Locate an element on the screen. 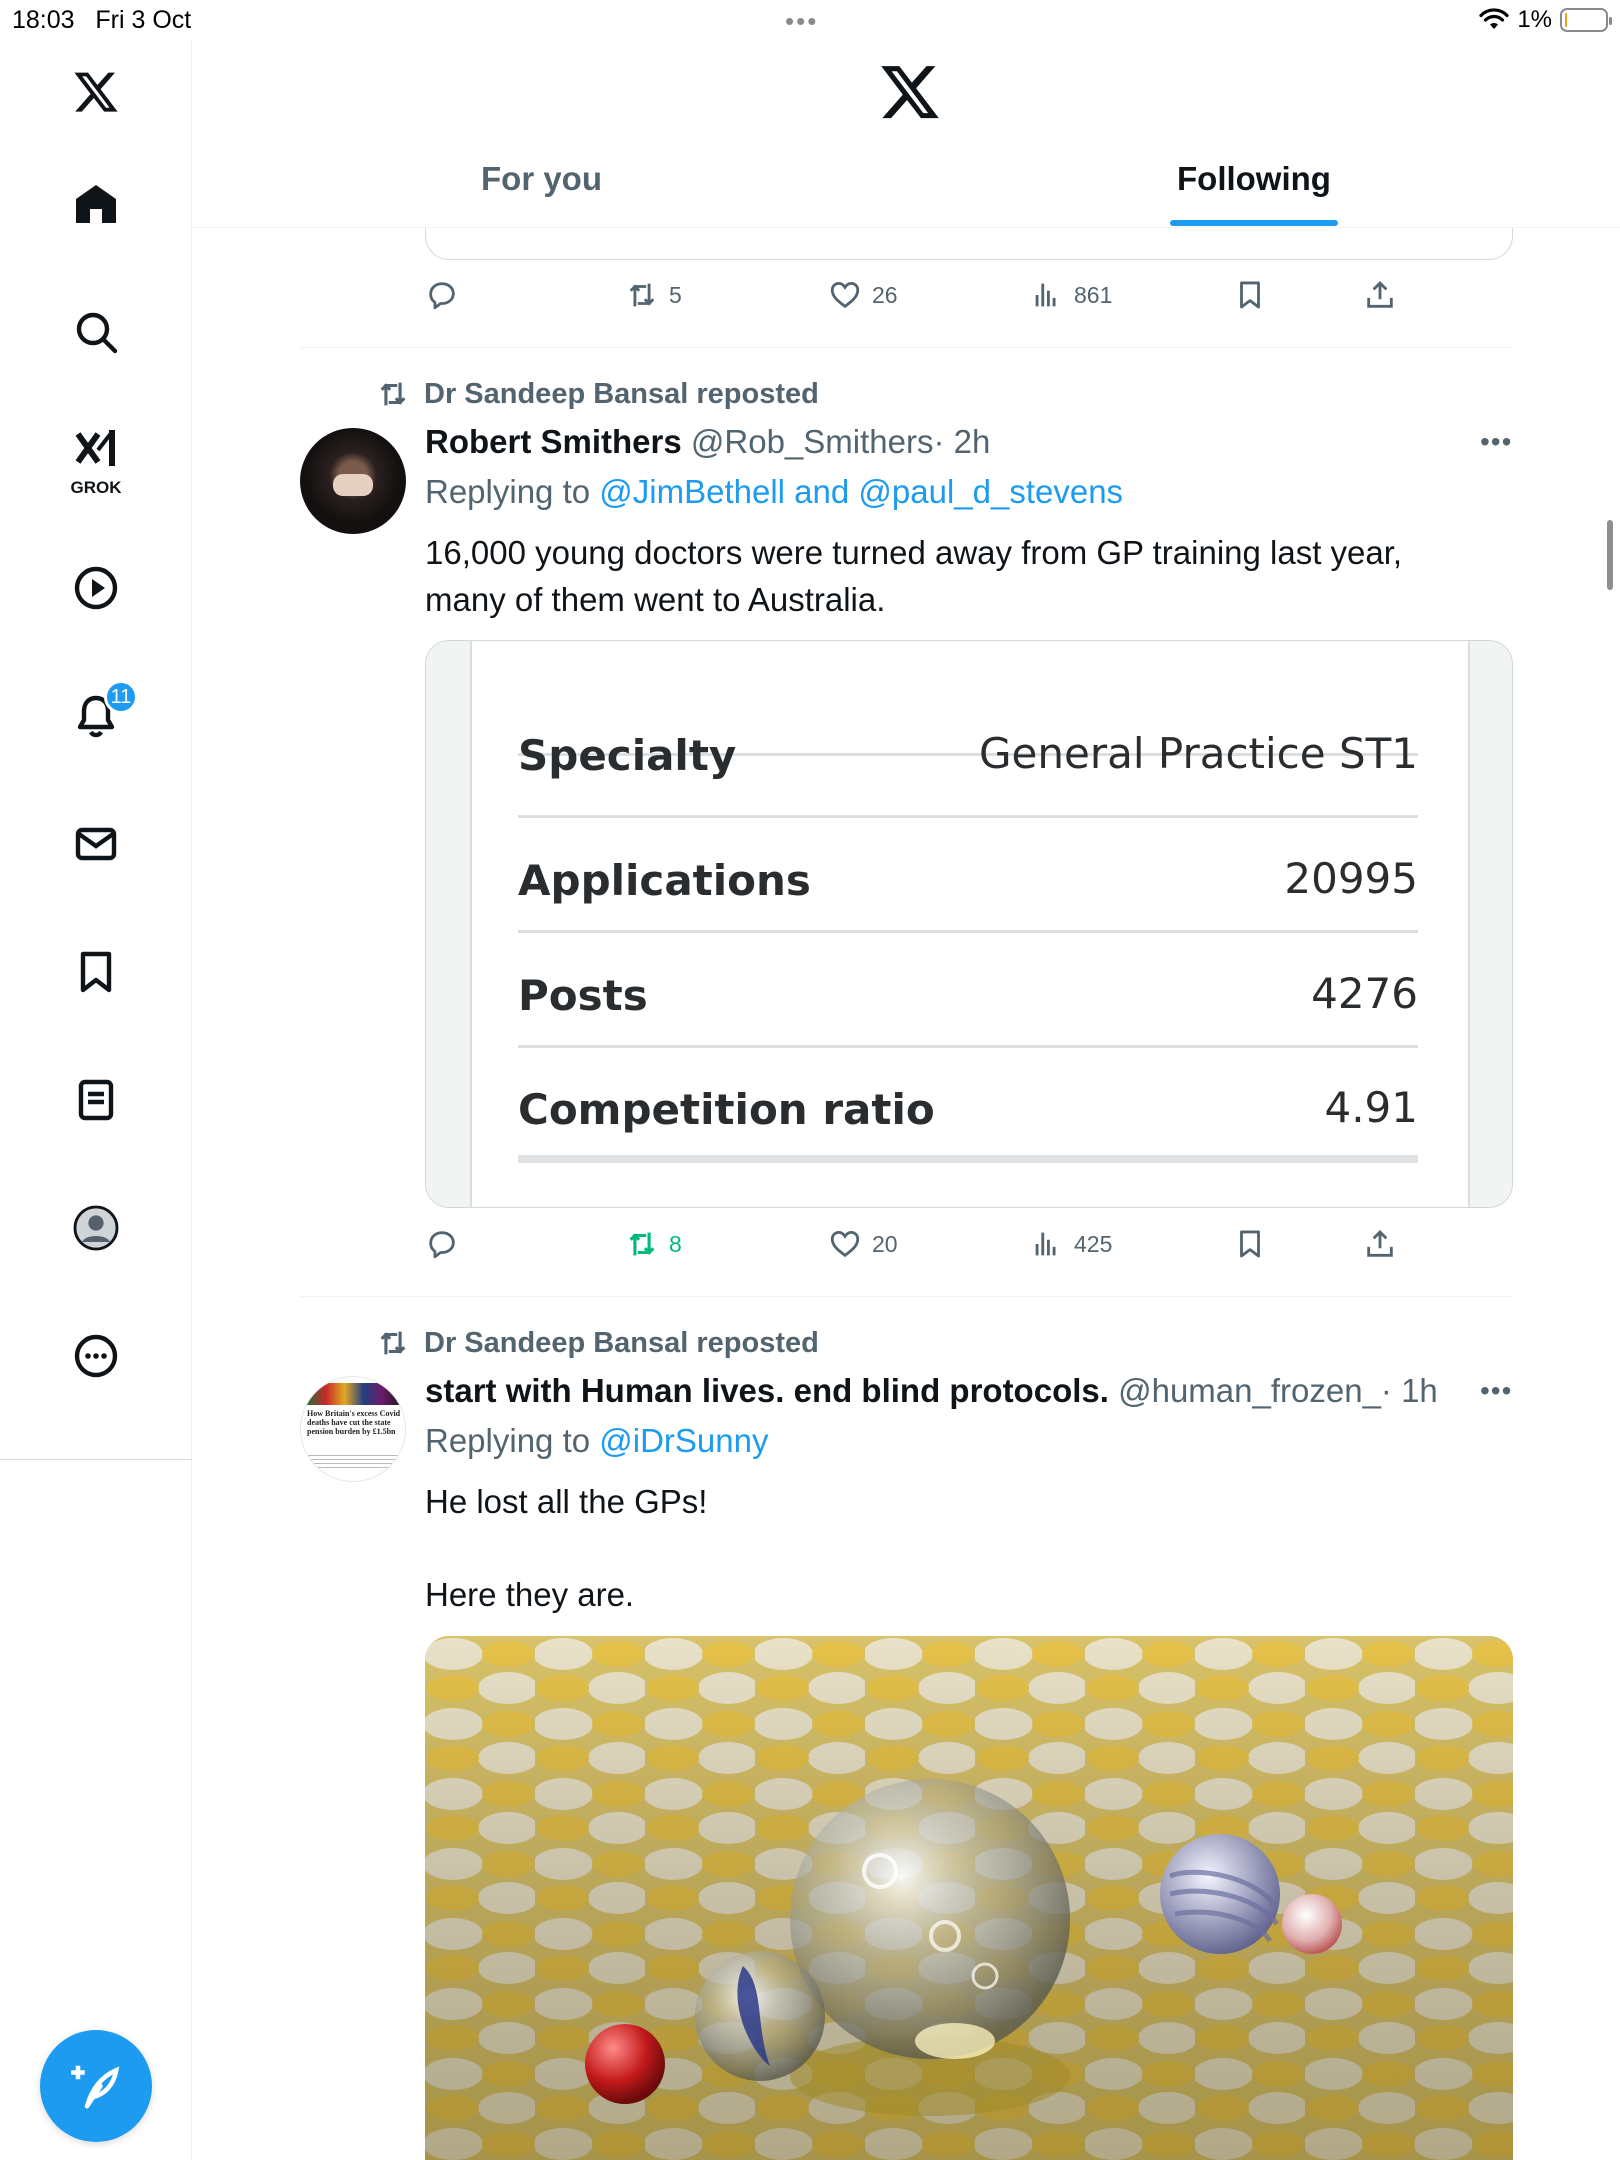  blue-swirl-marble is located at coordinates (760, 2016).